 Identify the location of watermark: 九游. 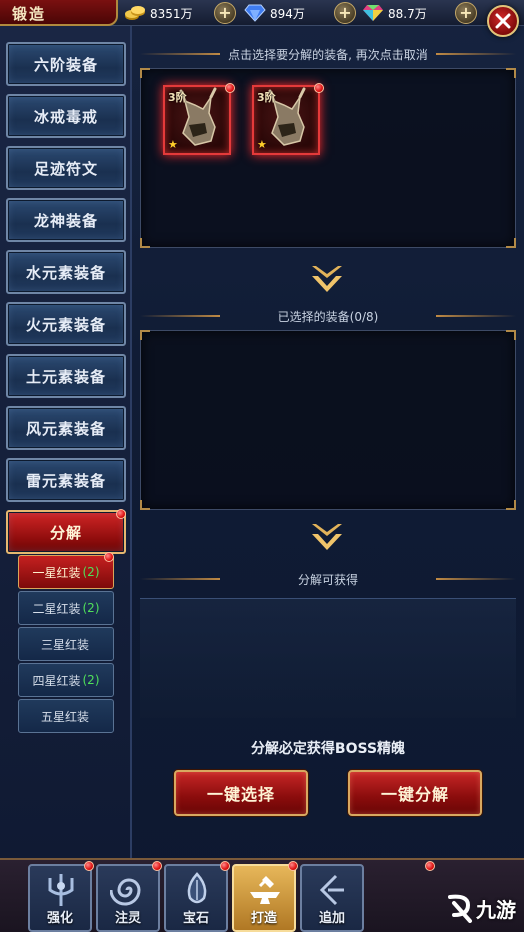
(480, 908).